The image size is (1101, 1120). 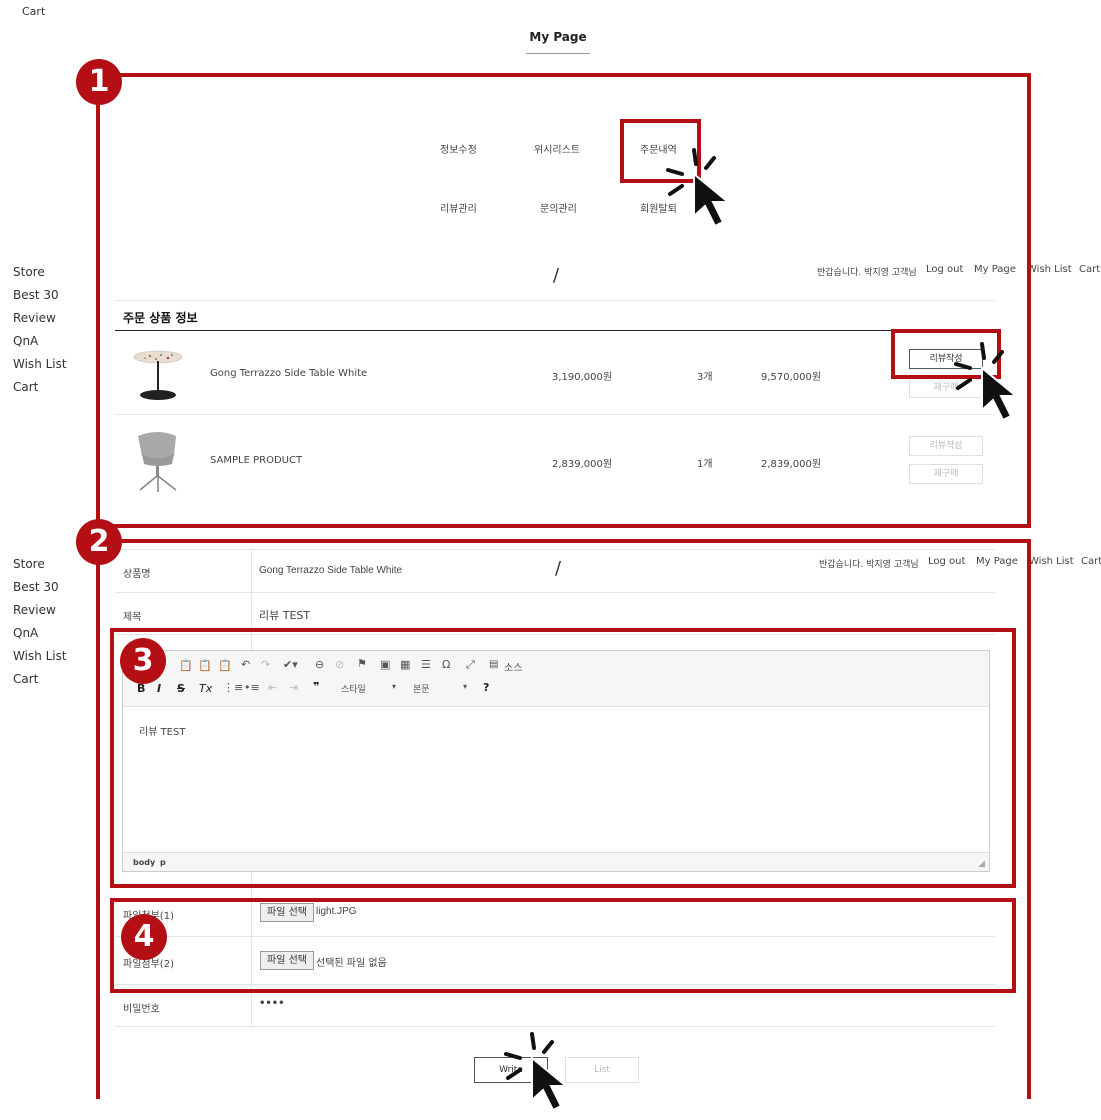 I want to click on annotation-badge-1: 1, so click(x=99, y=82).